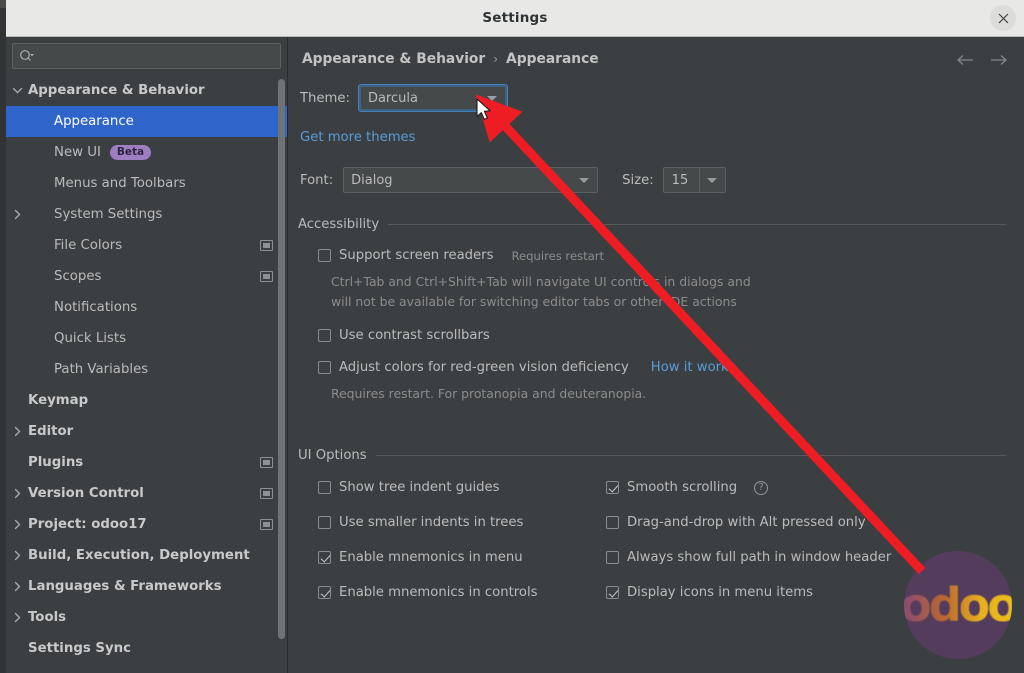 The image size is (1024, 673). Describe the element at coordinates (324, 335) in the screenshot. I see `use-contrast-scrollbars-checkbox` at that location.